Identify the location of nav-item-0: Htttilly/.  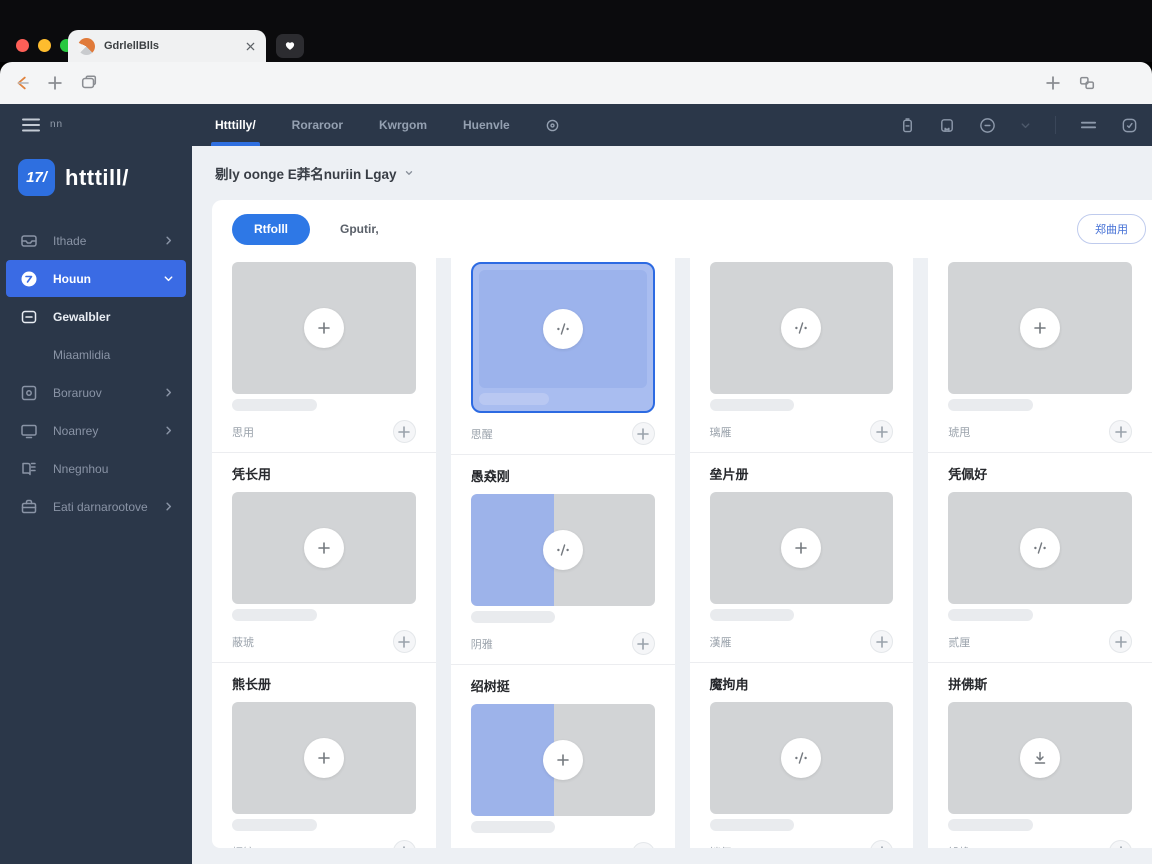
(235, 125).